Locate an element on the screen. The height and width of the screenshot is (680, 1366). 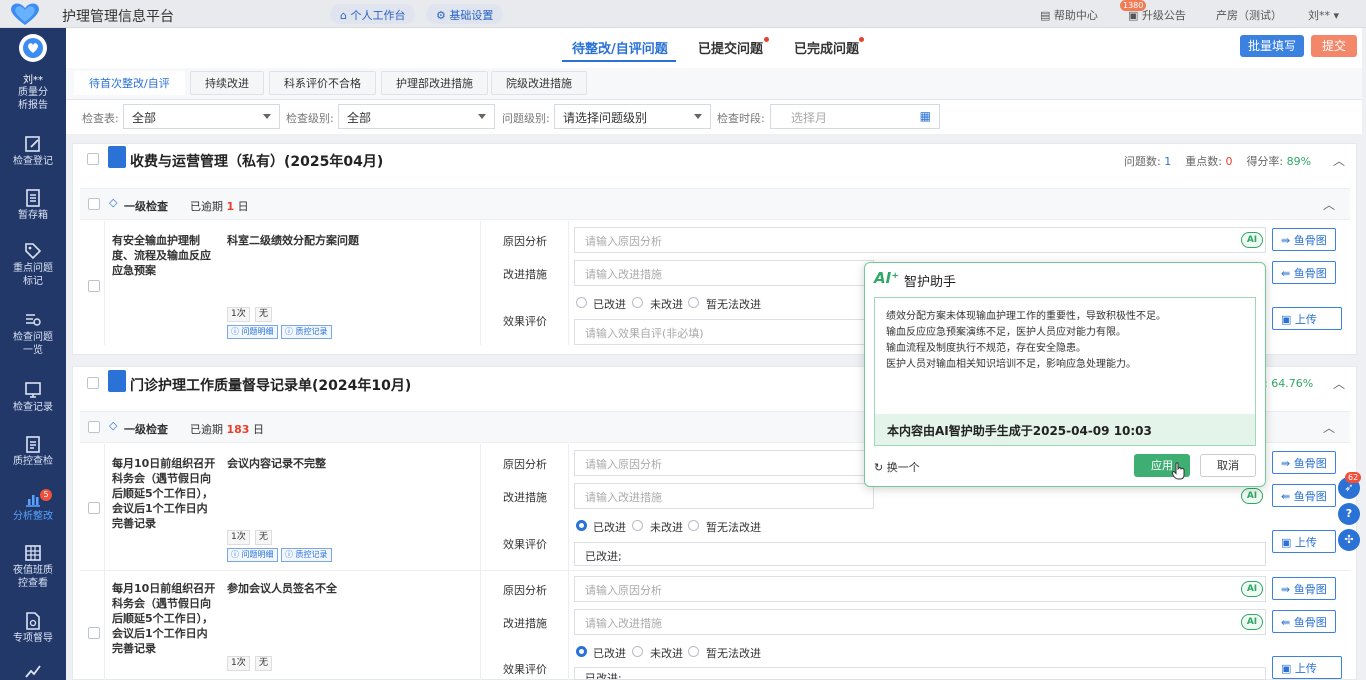
sidebar-item-draft-box: 暂存箱 is located at coordinates (33, 205).